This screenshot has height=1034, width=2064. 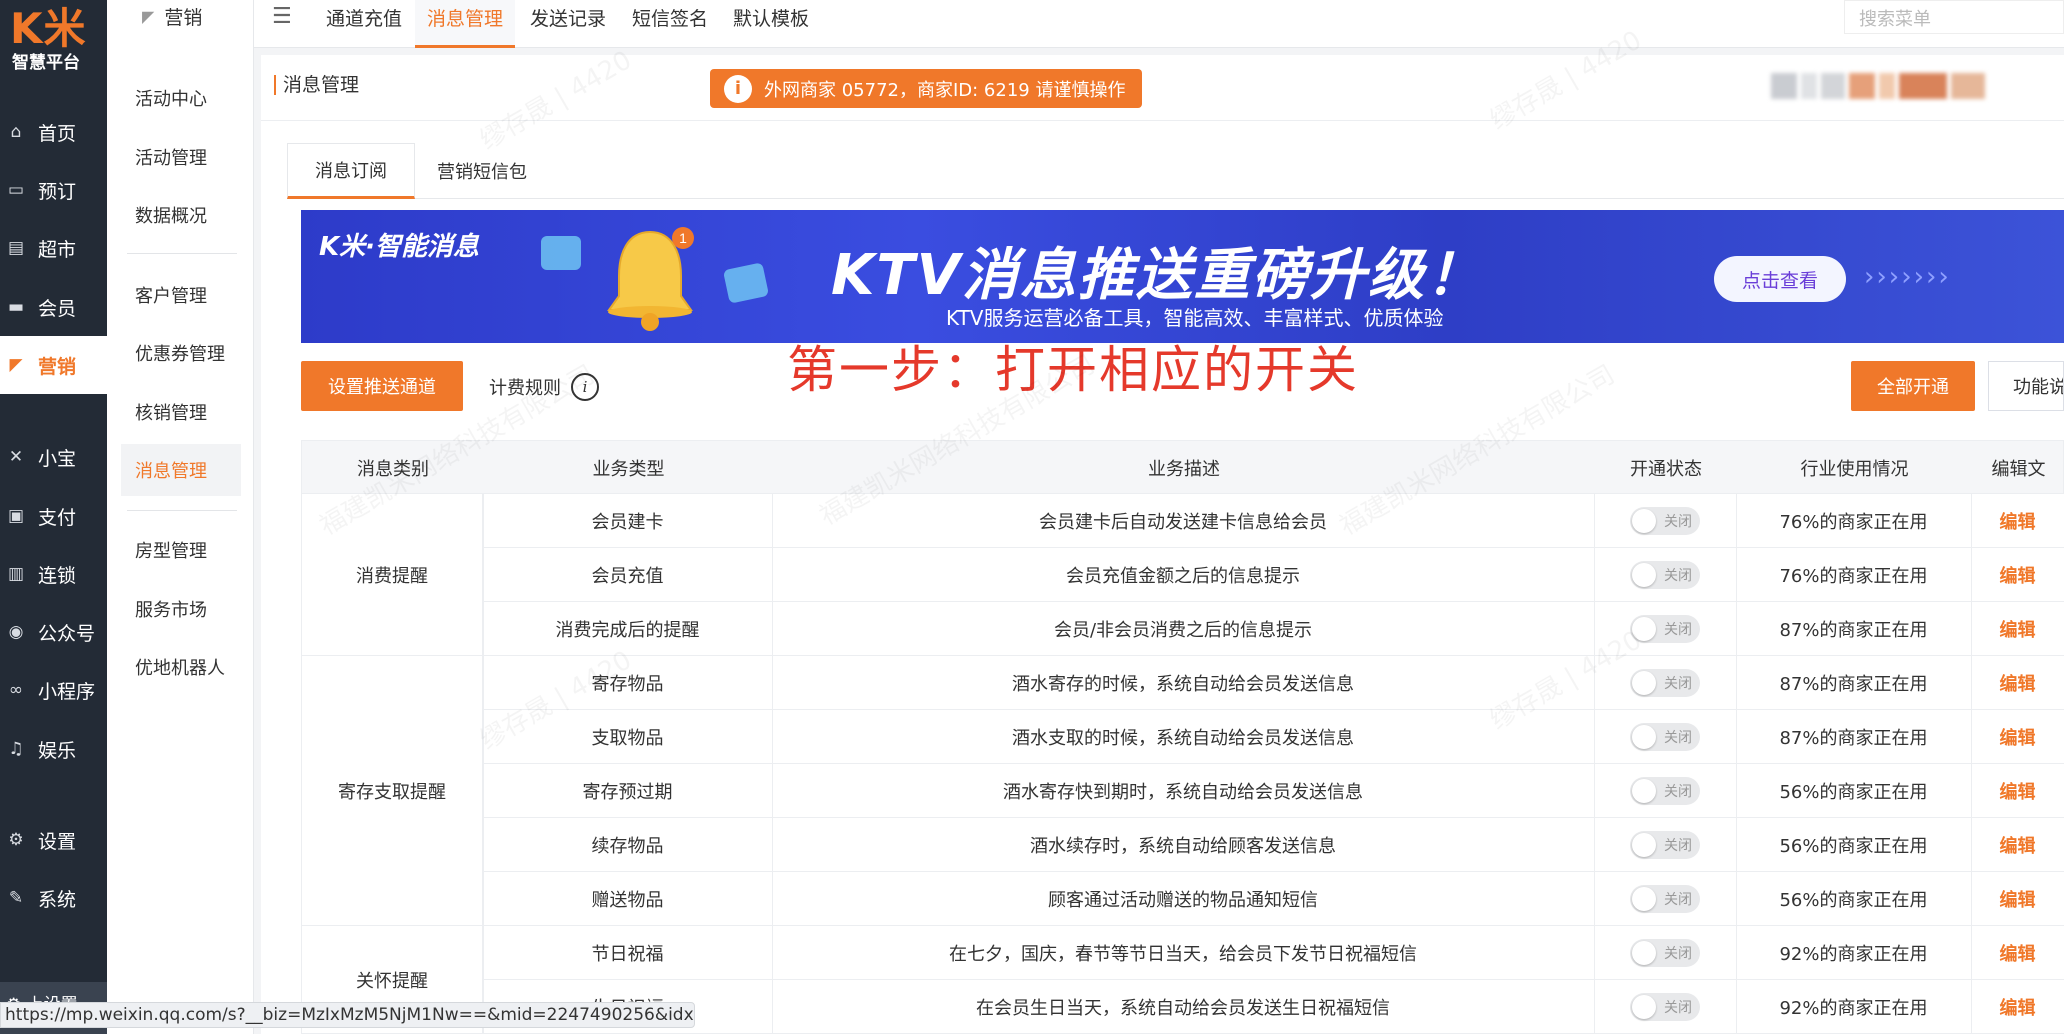 I want to click on nav-item-8: ◉ 公众号, so click(x=53, y=632).